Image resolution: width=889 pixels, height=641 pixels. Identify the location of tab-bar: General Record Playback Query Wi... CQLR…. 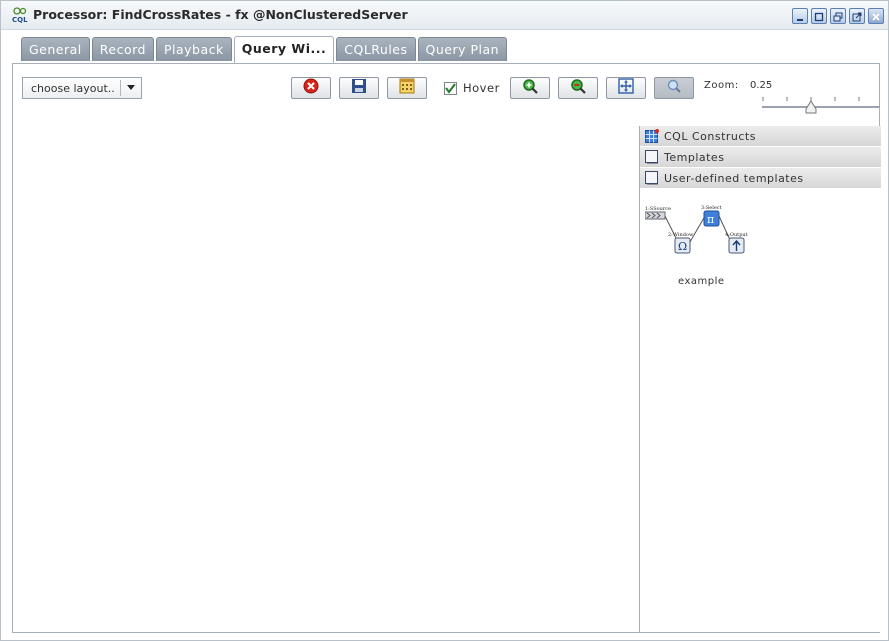
(265, 49).